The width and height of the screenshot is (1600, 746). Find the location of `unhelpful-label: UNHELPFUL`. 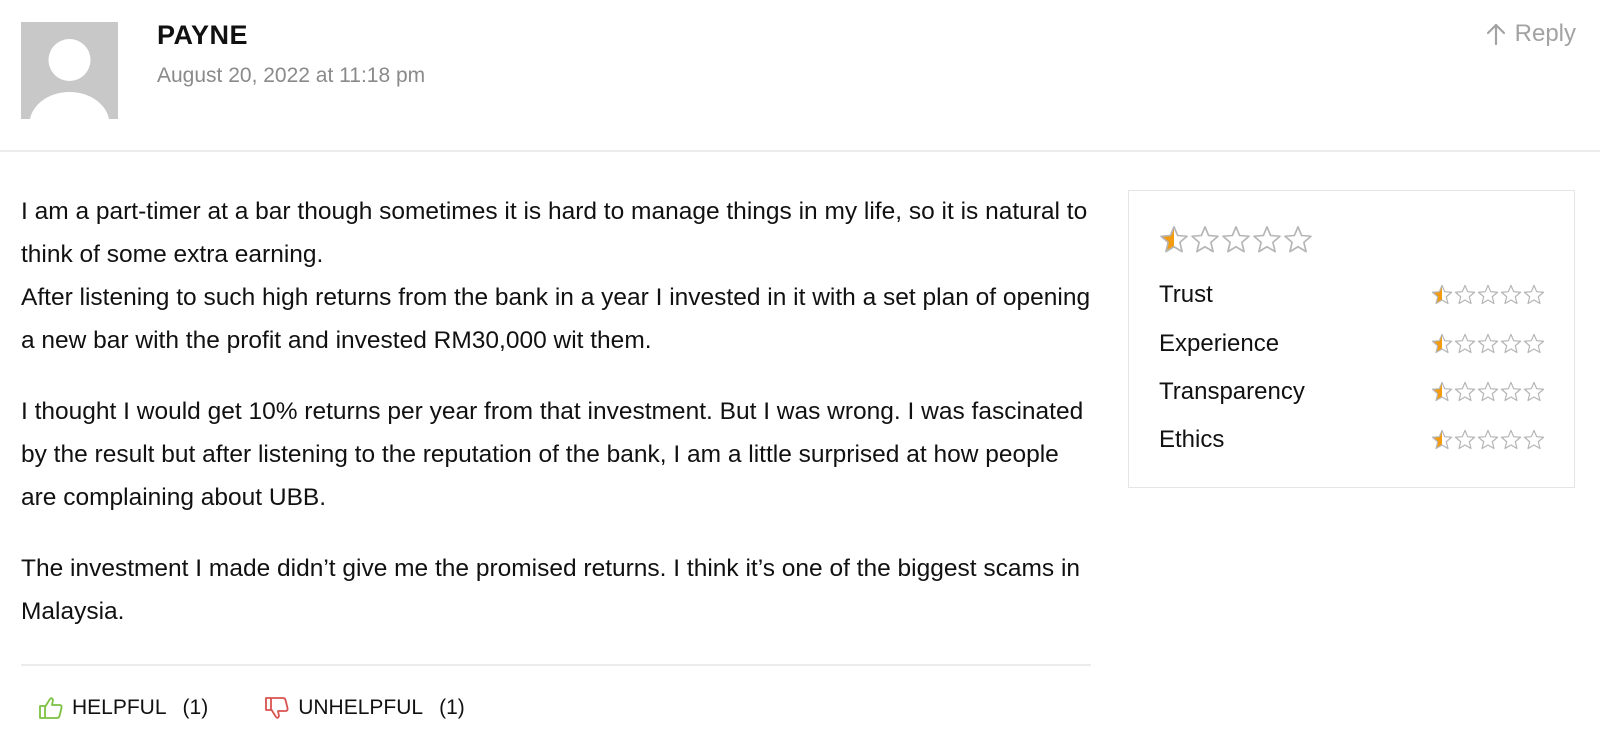

unhelpful-label: UNHELPFUL is located at coordinates (361, 707).